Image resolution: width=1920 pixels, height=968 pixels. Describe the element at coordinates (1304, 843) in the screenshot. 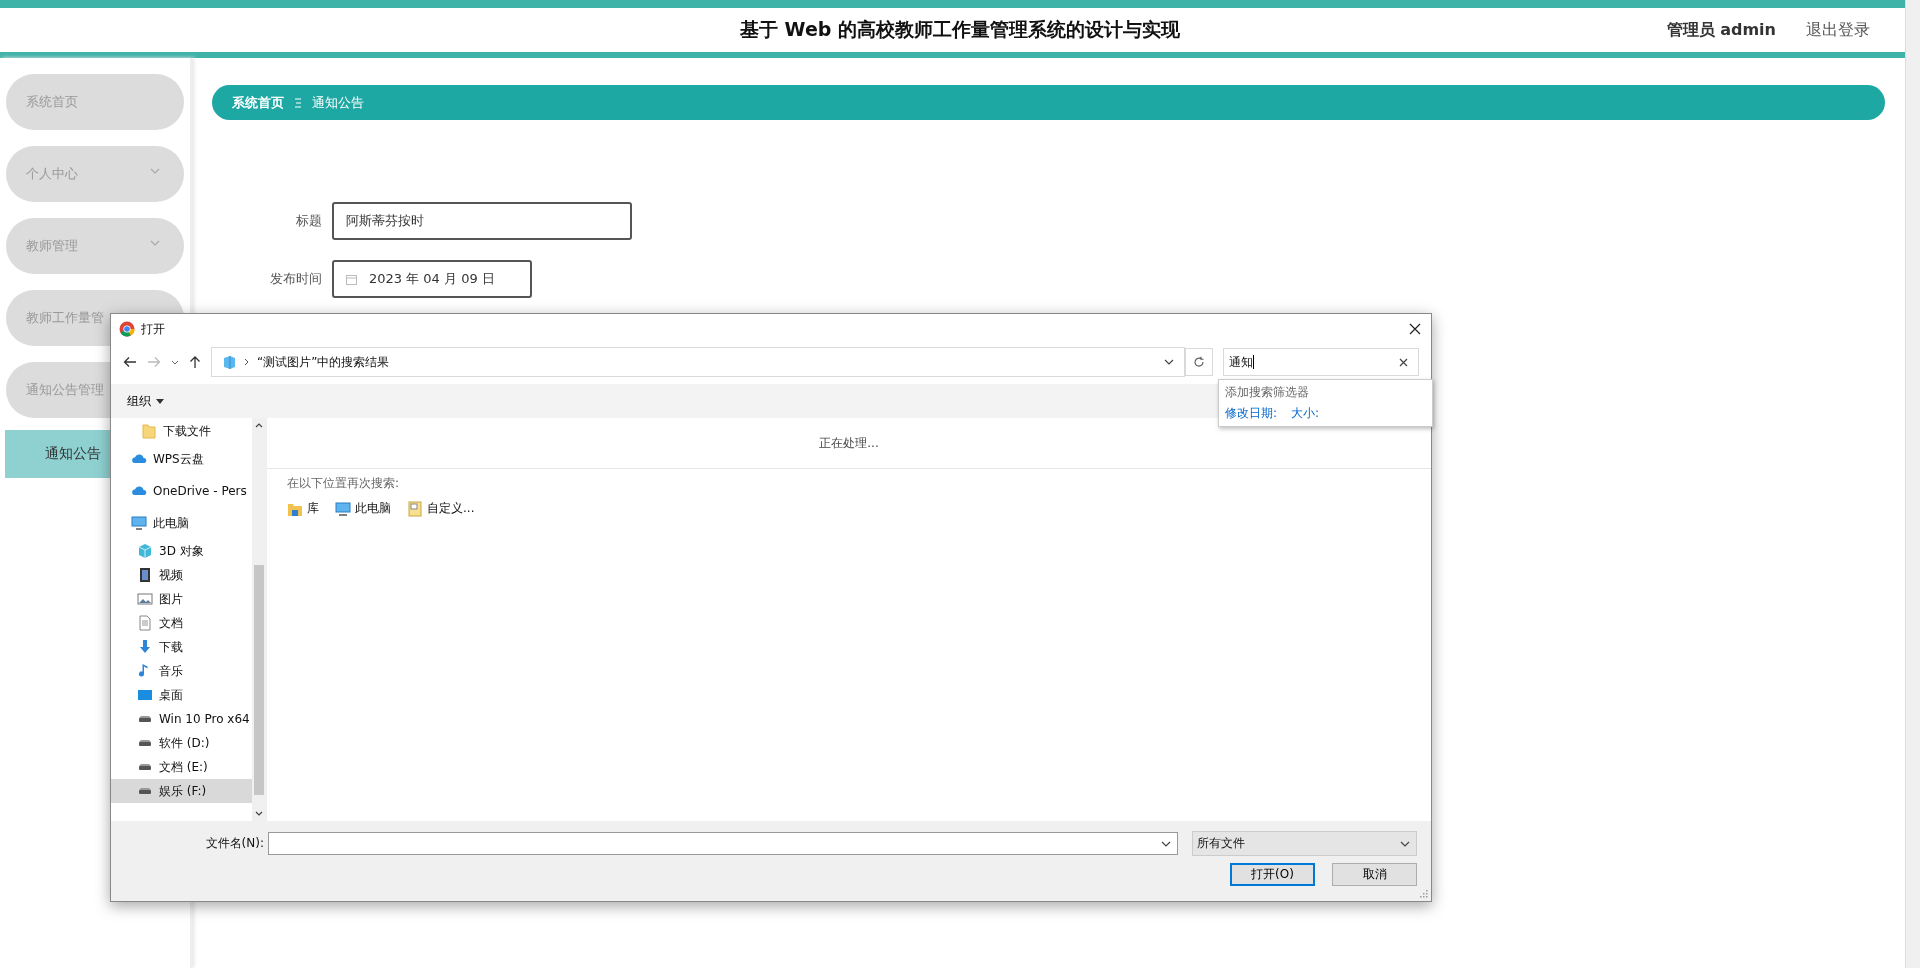

I see `file-type-dropdown: 所有文件` at that location.